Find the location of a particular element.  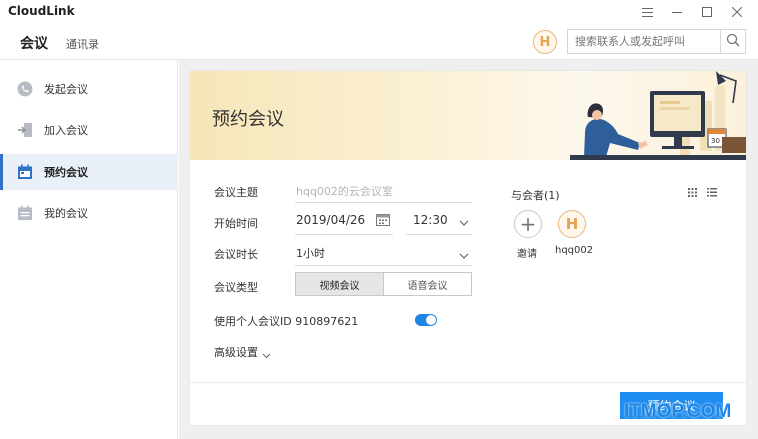

subject-underline is located at coordinates (383, 202).